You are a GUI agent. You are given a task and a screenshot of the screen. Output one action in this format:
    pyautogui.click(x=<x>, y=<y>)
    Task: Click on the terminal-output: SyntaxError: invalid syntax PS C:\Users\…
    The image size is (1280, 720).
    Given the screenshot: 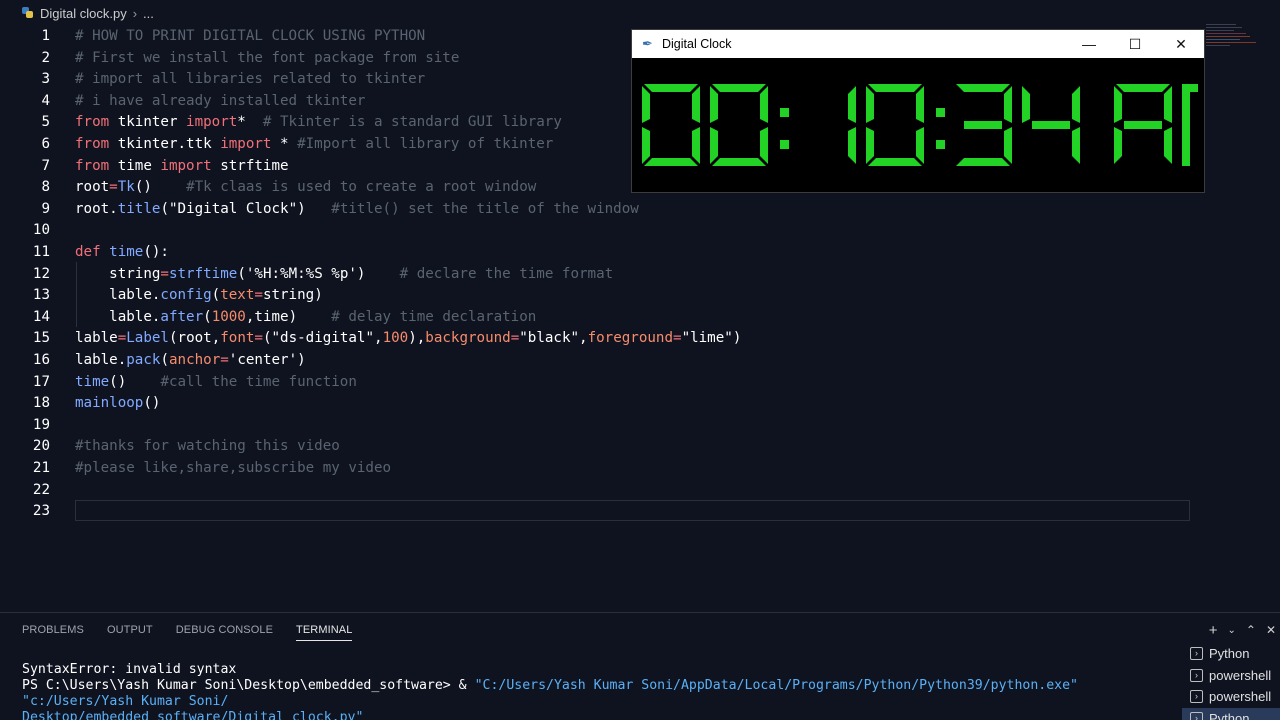 What is the action you would take?
    pyautogui.click(x=602, y=691)
    